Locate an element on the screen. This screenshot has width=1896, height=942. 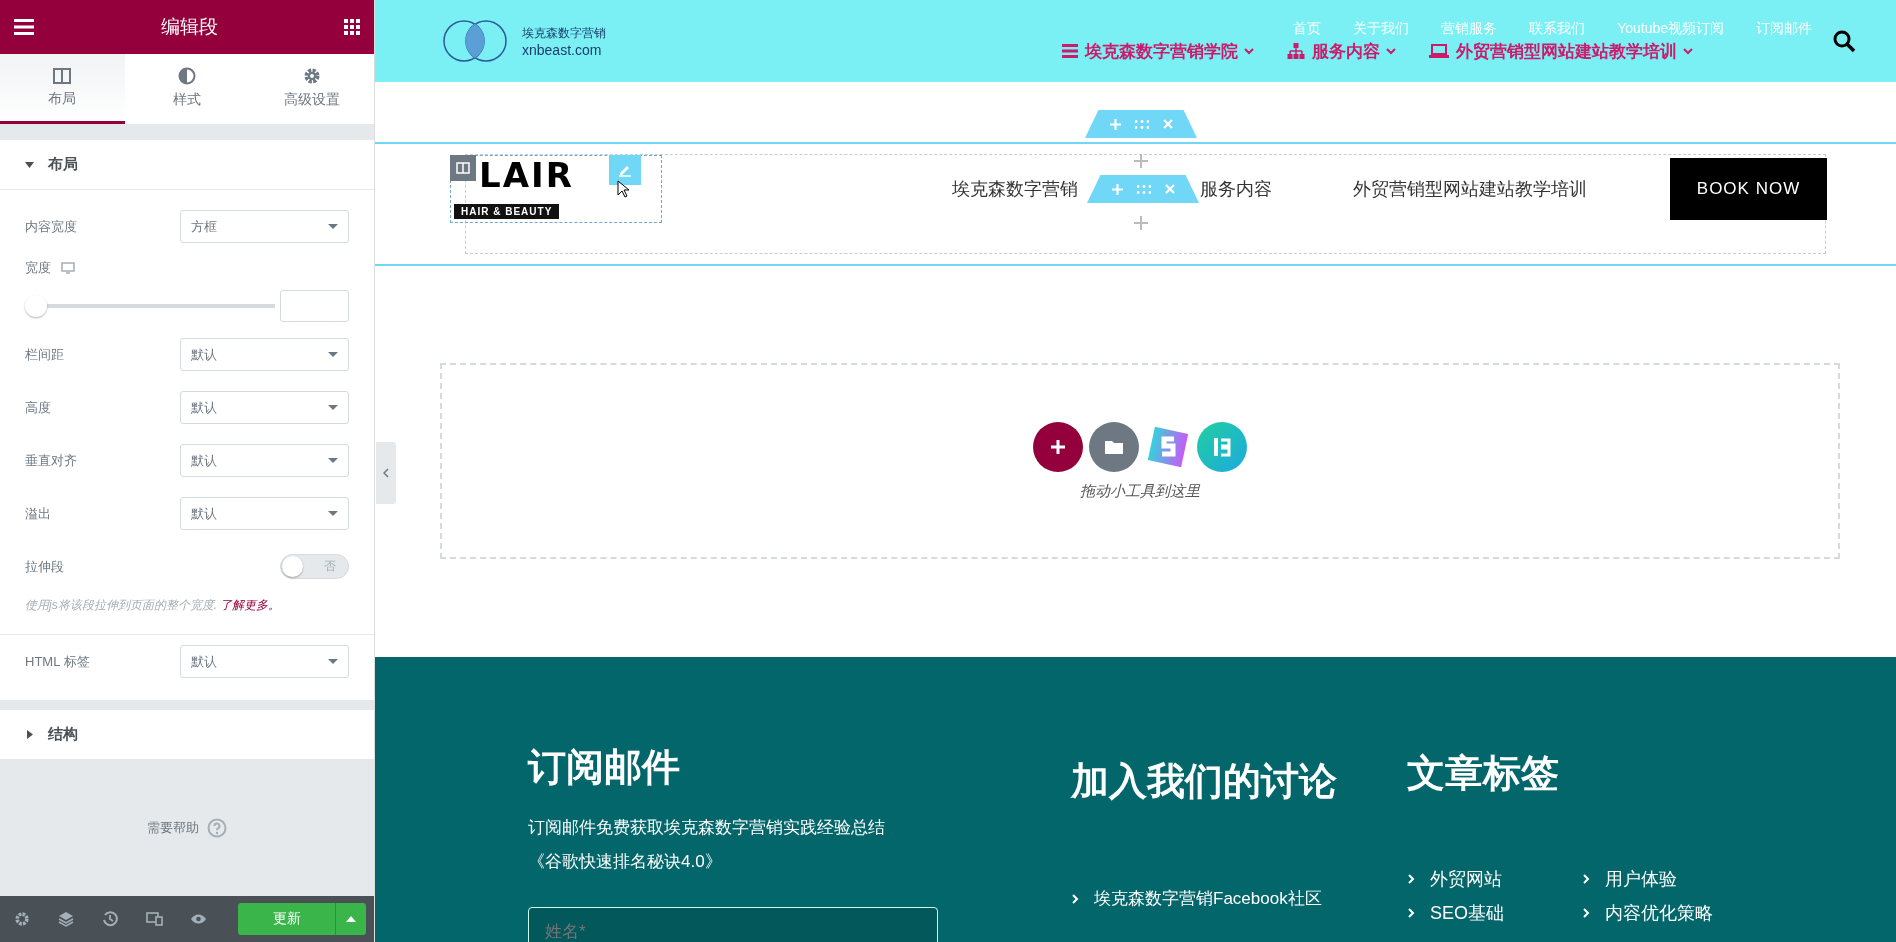
help-link: 需要帮助 is located at coordinates (173, 828).